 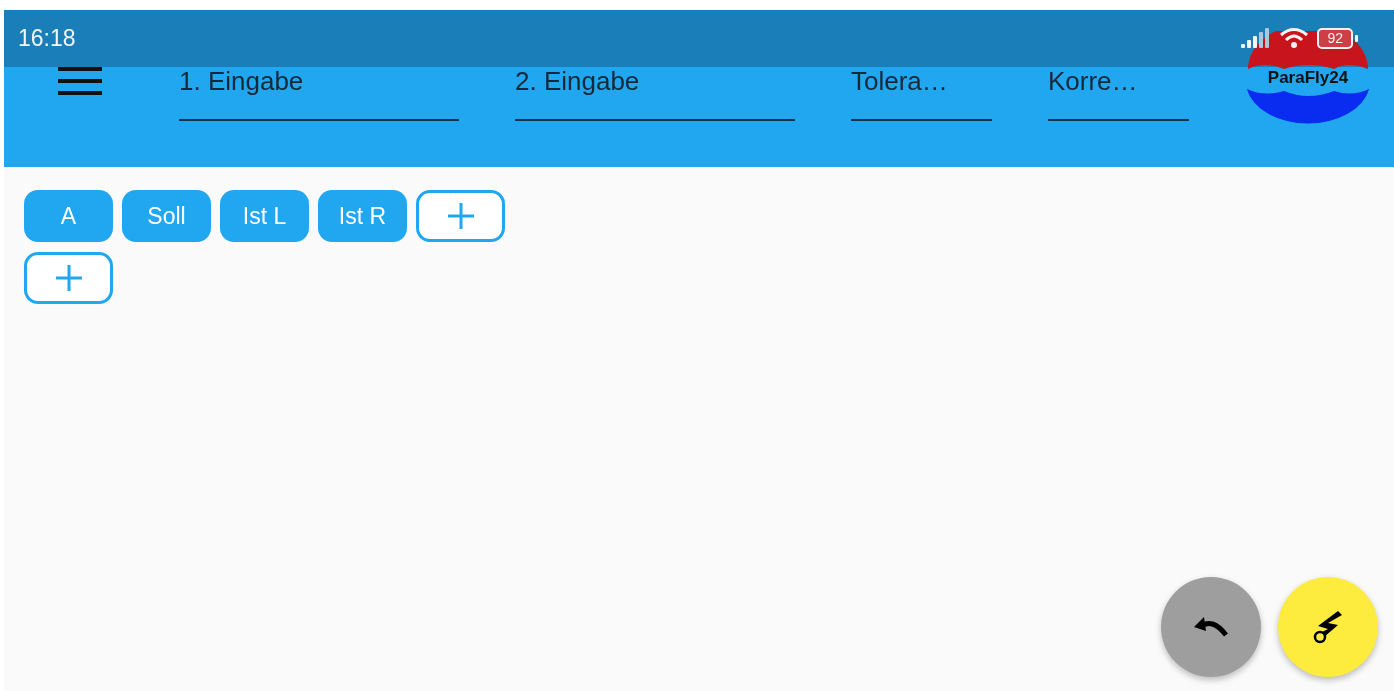 I want to click on signal-icon, so click(x=1256, y=38).